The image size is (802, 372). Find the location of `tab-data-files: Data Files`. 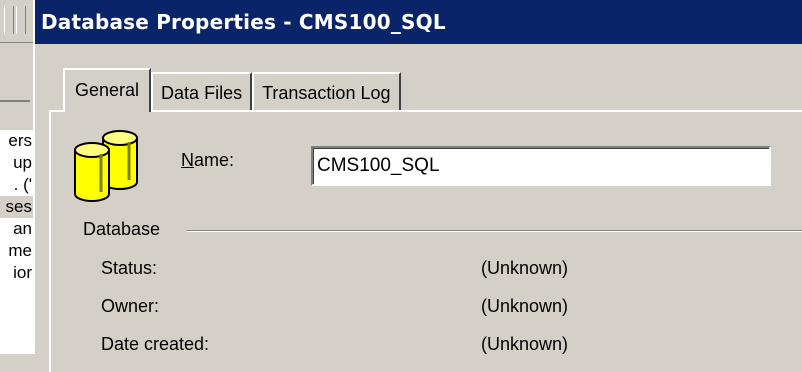

tab-data-files: Data Files is located at coordinates (202, 92).